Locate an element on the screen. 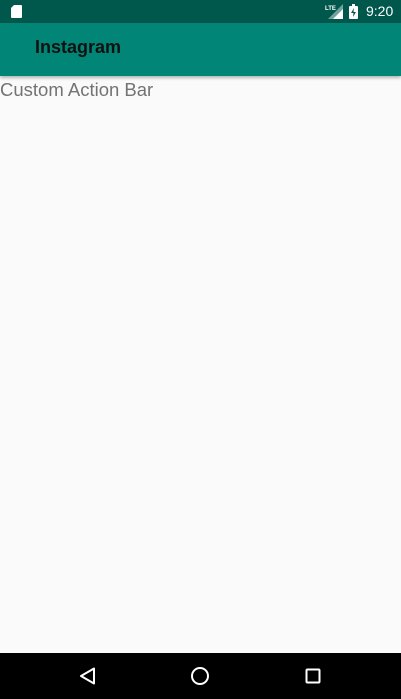 The height and width of the screenshot is (699, 401). recents-icon is located at coordinates (313, 676).